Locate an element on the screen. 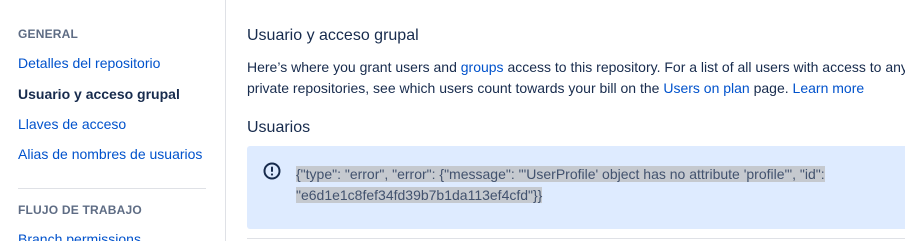 This screenshot has width=905, height=241. learn-more-link: Learn more is located at coordinates (829, 88).